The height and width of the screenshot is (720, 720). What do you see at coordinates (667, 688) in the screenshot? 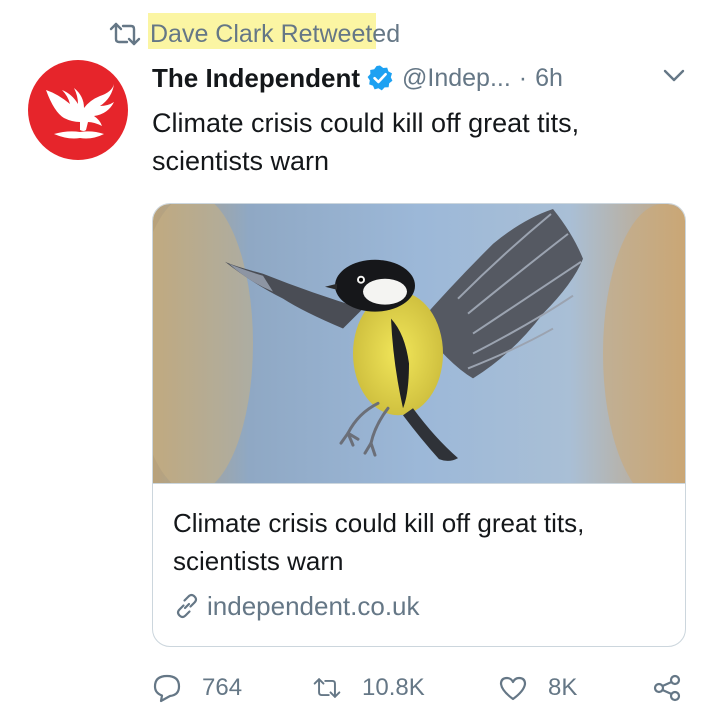
I see `share-icon` at bounding box center [667, 688].